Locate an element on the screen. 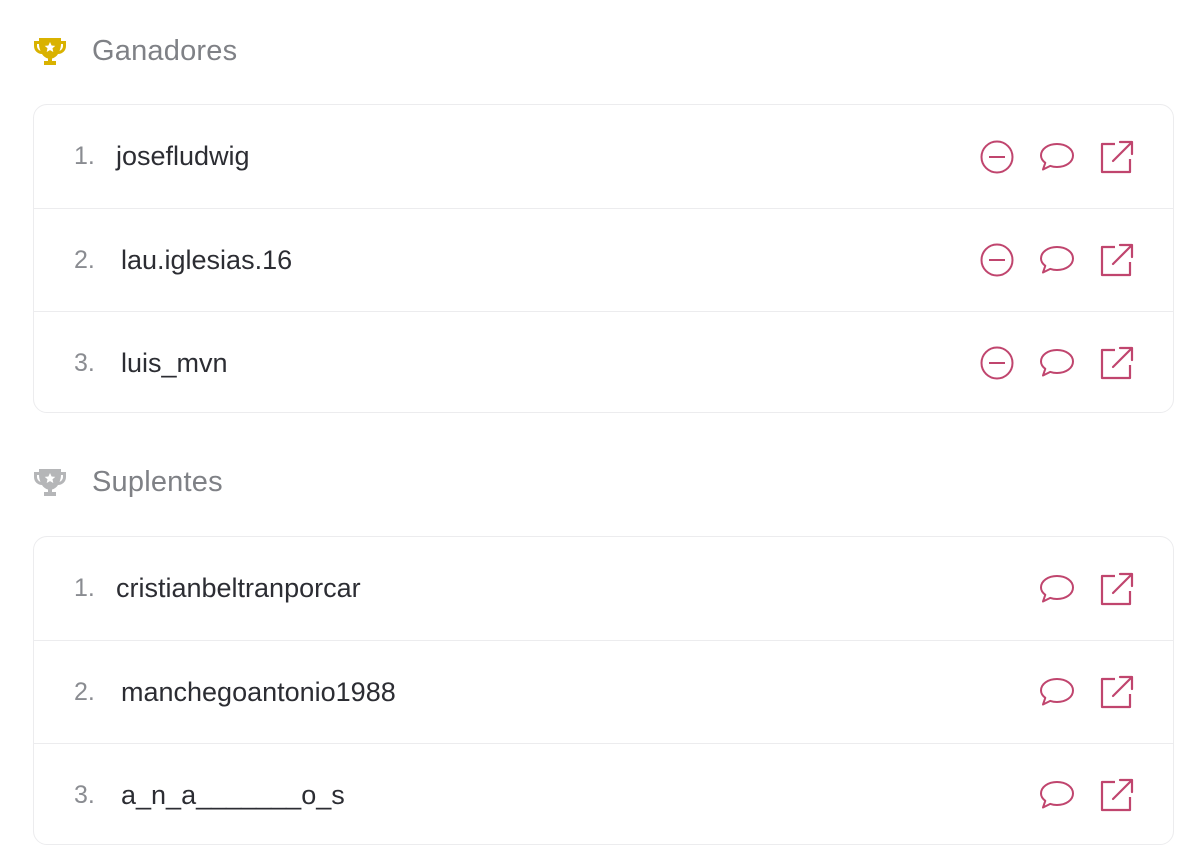  username: josefludwig is located at coordinates (183, 156).